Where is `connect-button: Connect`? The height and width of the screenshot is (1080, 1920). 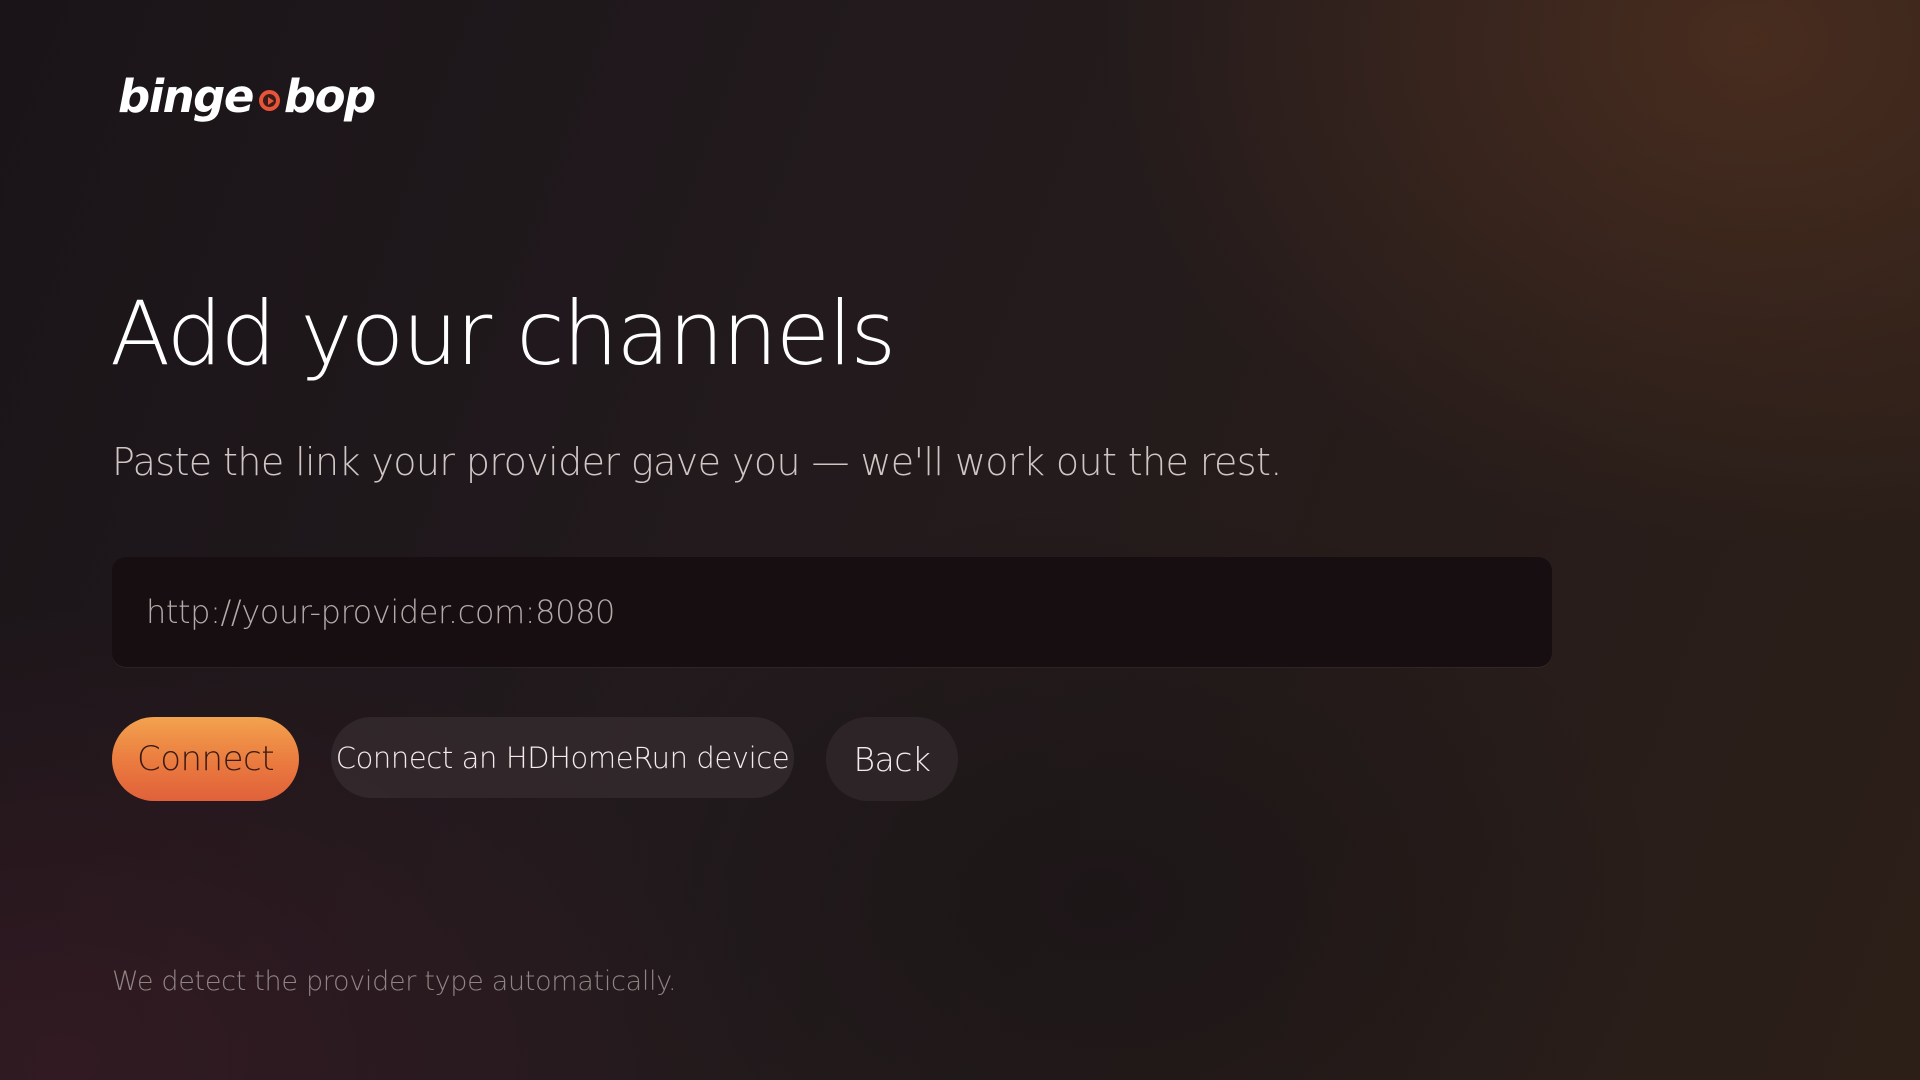 connect-button: Connect is located at coordinates (205, 759).